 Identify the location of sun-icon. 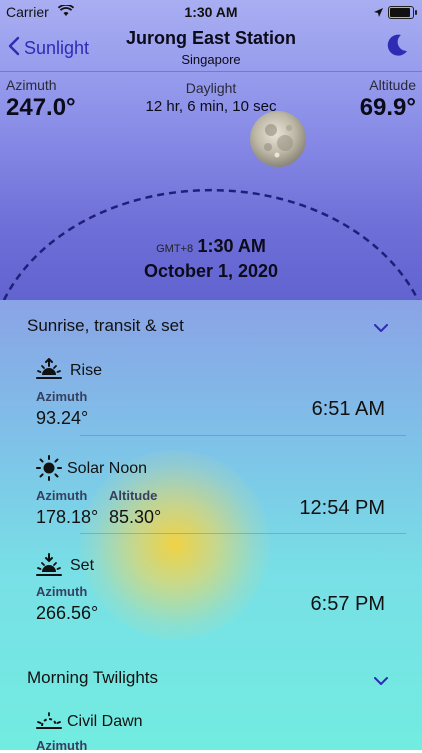
(49, 470).